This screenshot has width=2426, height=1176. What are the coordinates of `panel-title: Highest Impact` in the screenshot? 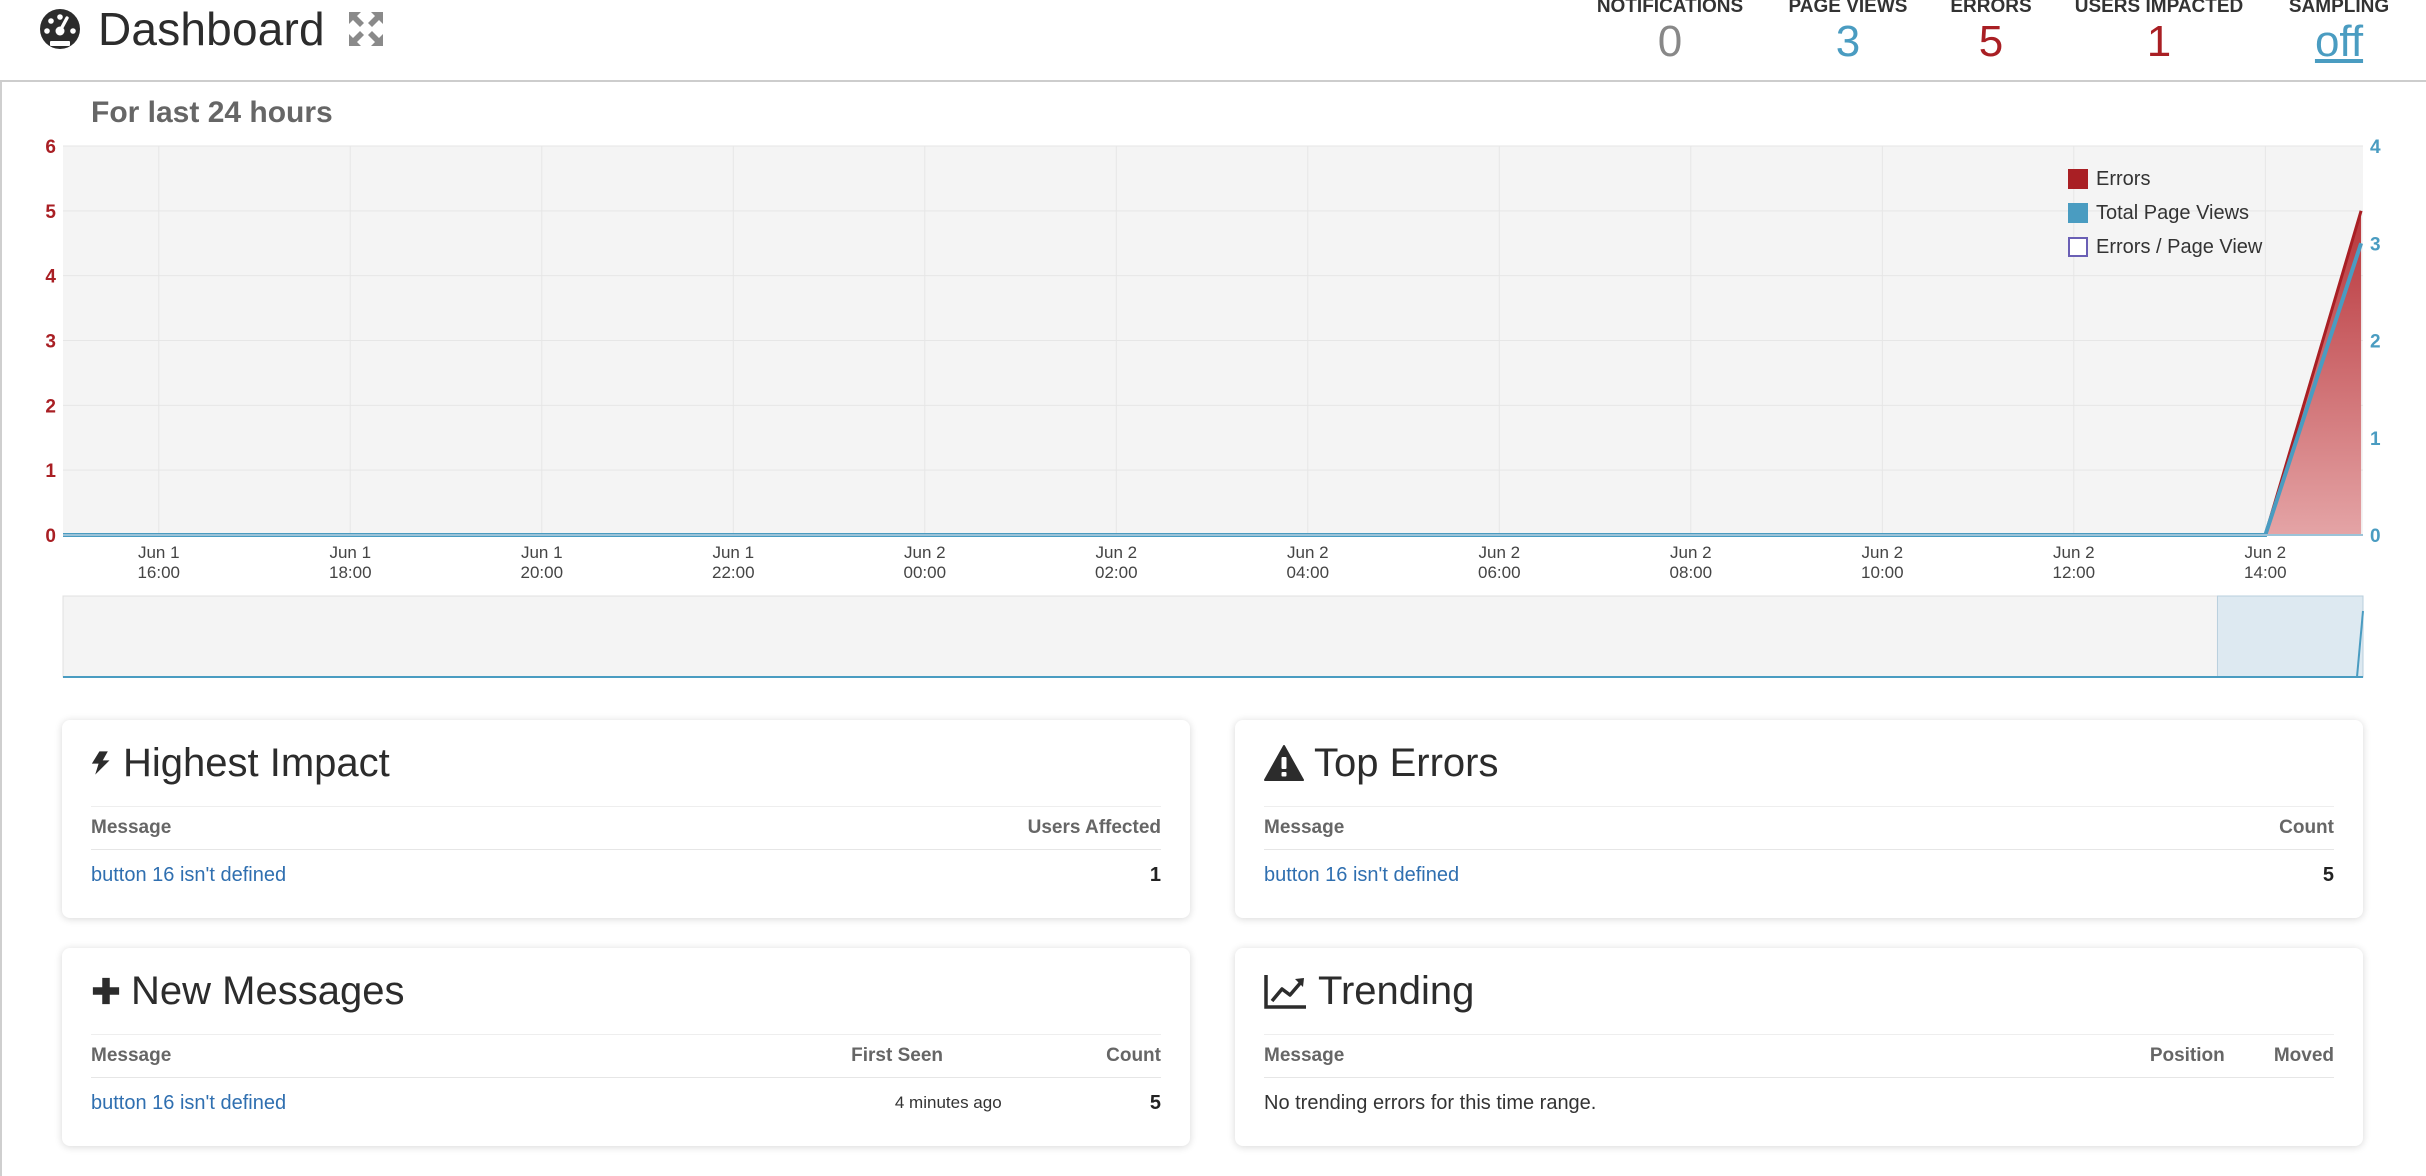 It's located at (256, 762).